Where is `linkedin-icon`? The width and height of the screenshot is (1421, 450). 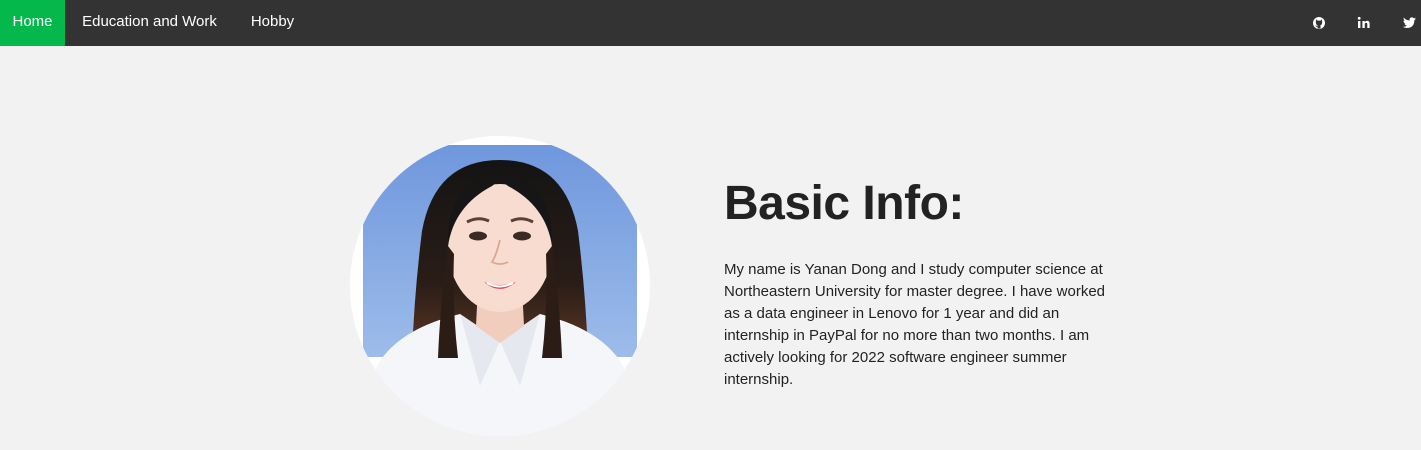 linkedin-icon is located at coordinates (1364, 23).